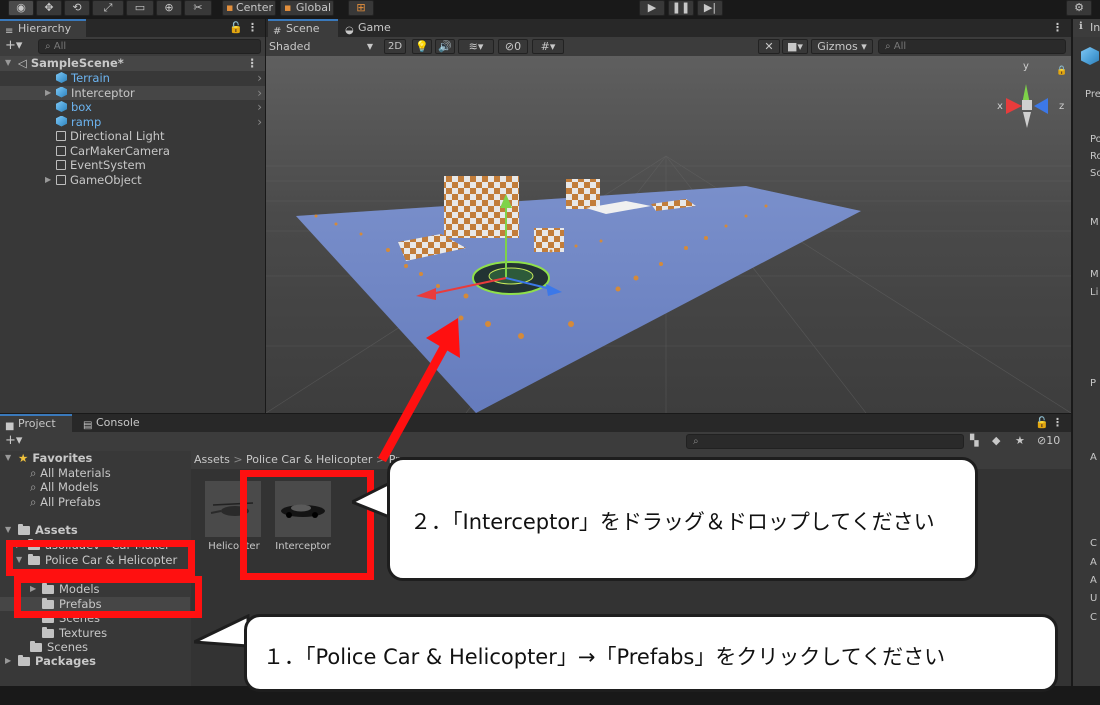 Image resolution: width=1100 pixels, height=705 pixels. What do you see at coordinates (422, 46) in the screenshot?
I see `lighting-toggle-icon: 💡` at bounding box center [422, 46].